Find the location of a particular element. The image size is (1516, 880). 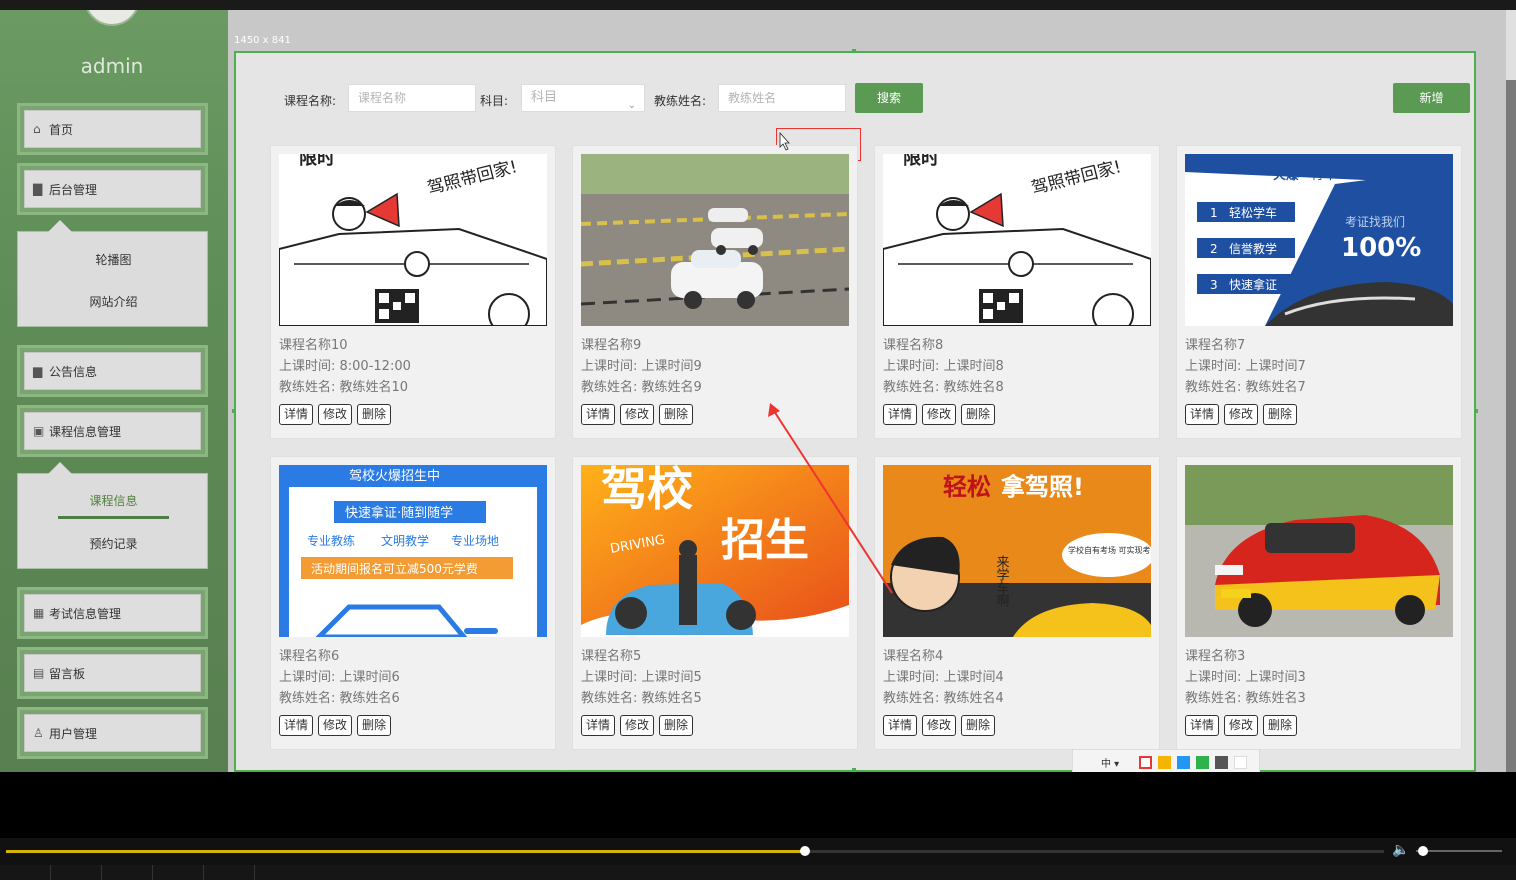

volume-knob is located at coordinates (1422, 851).